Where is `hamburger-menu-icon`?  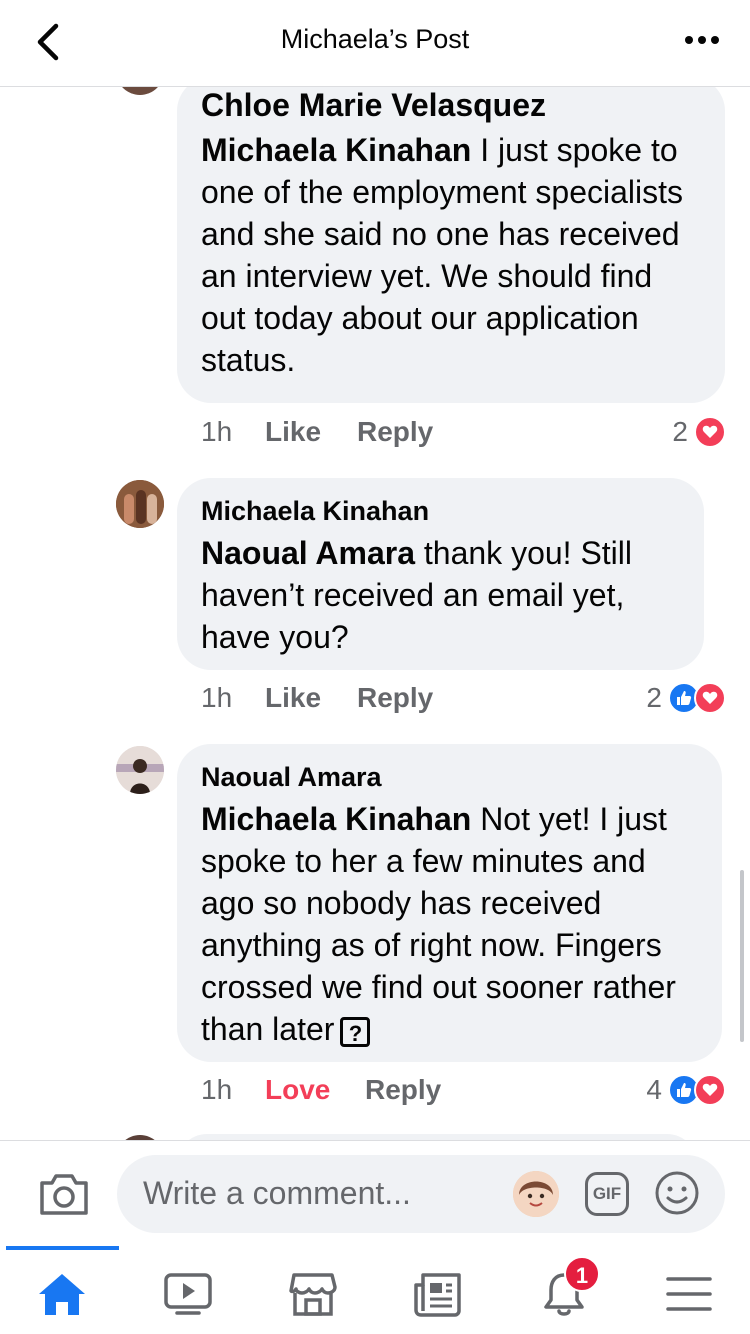 hamburger-menu-icon is located at coordinates (689, 1294).